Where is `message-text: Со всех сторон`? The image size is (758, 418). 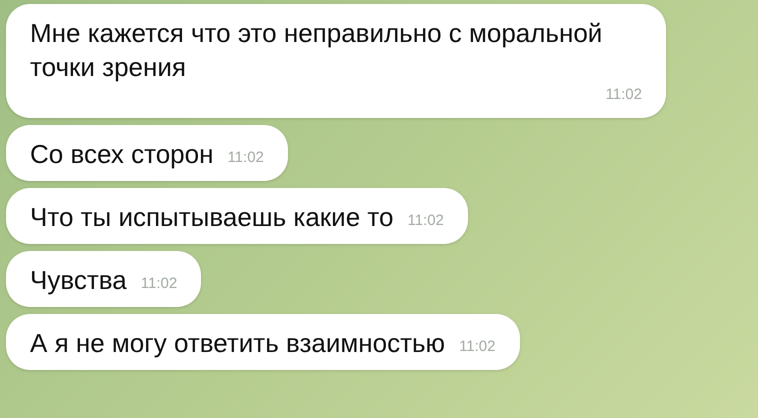
message-text: Со всех сторон is located at coordinates (122, 154).